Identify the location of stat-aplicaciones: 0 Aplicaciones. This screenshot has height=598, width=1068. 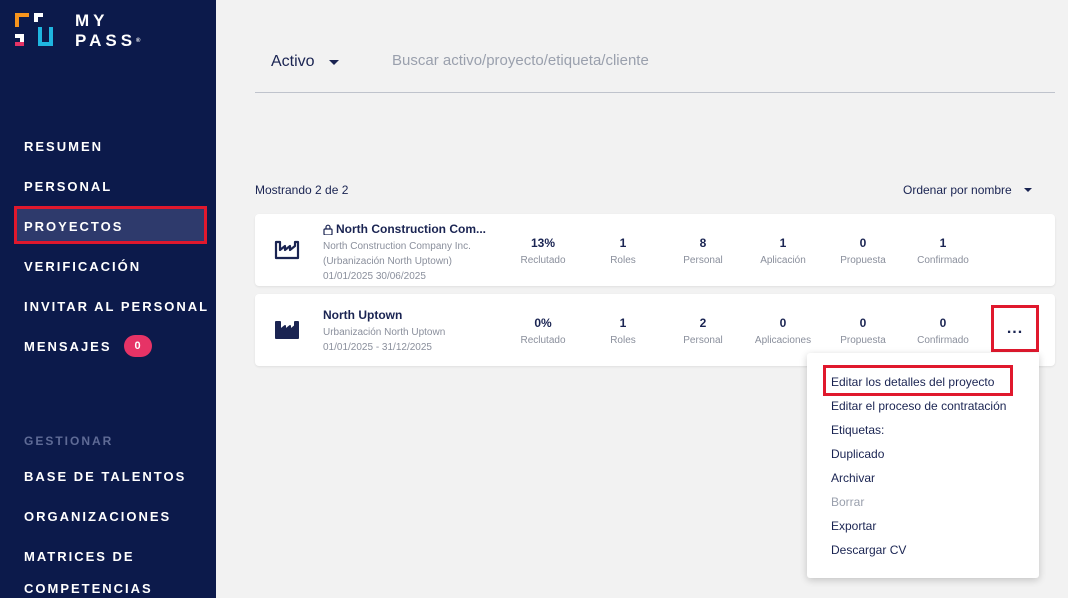
(783, 331).